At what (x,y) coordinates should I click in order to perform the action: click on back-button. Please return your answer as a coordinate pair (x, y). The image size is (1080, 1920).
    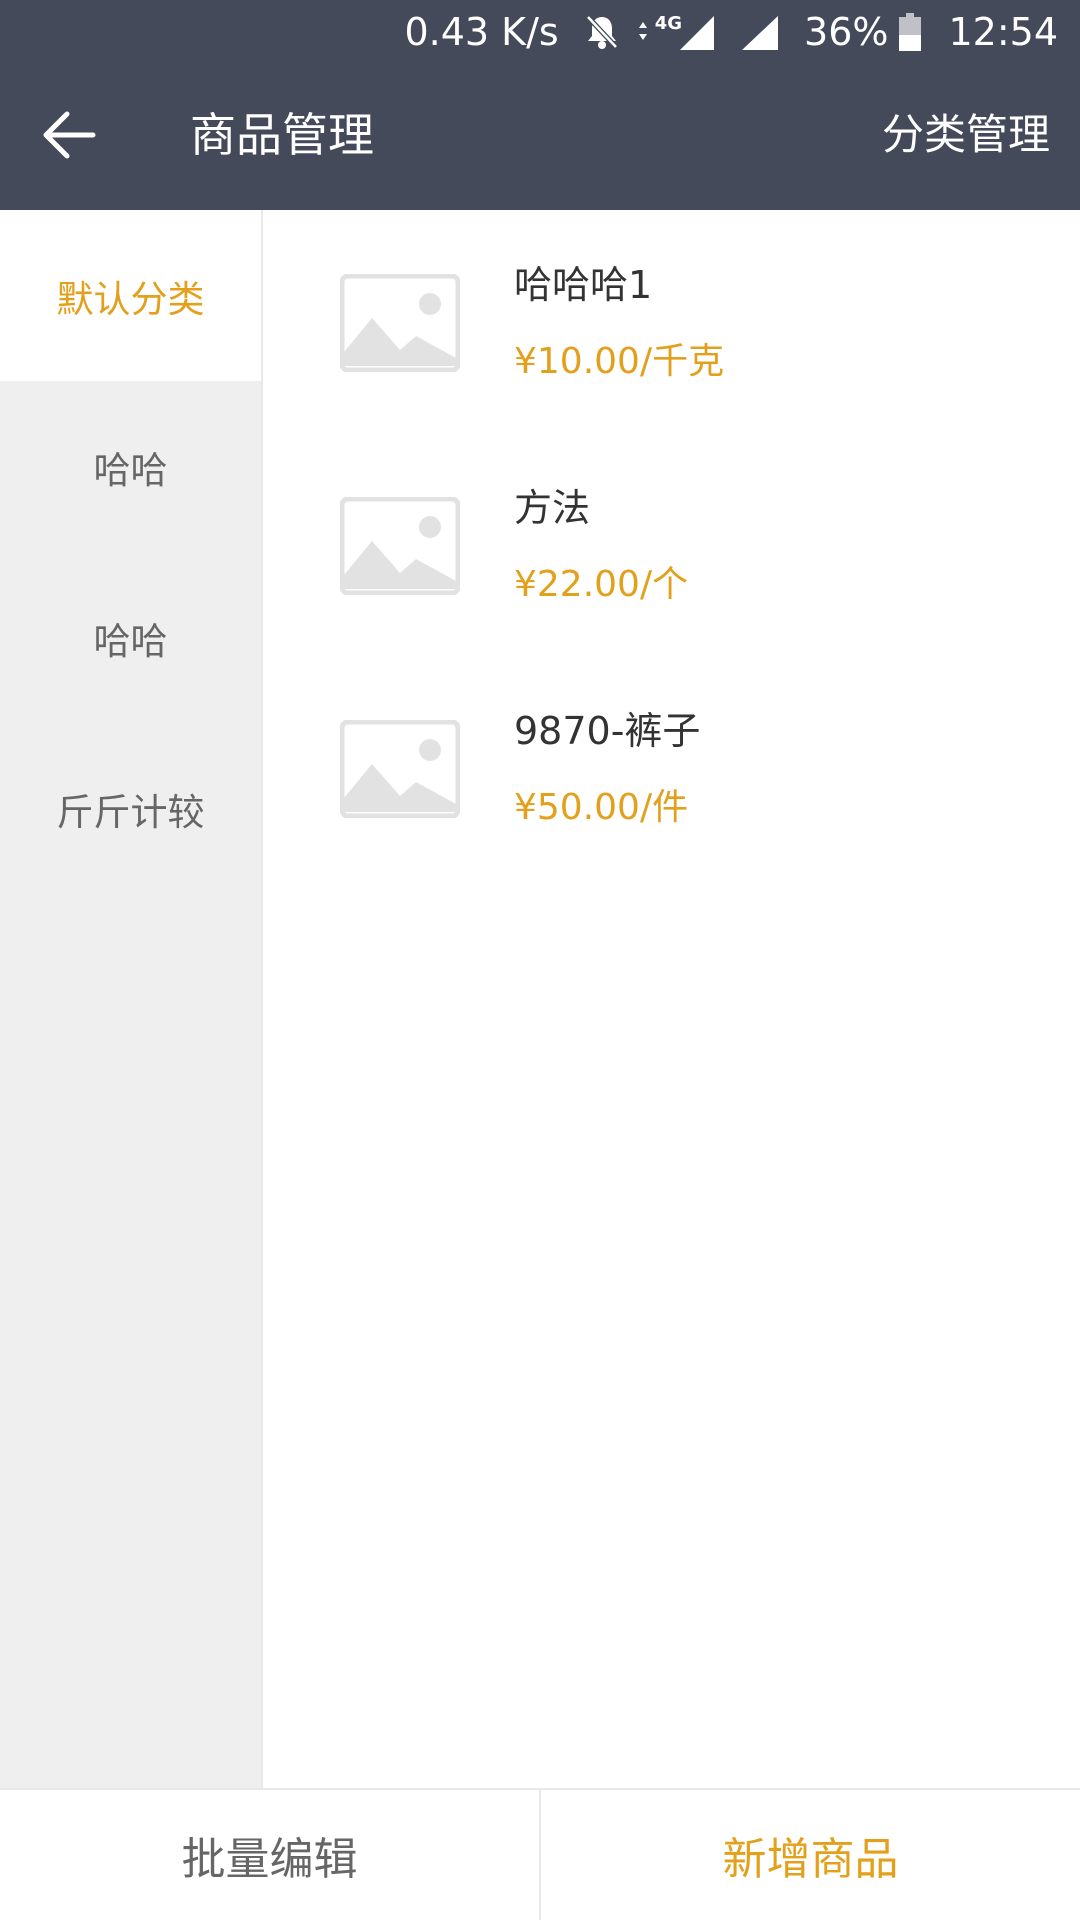
    Looking at the image, I should click on (69, 135).